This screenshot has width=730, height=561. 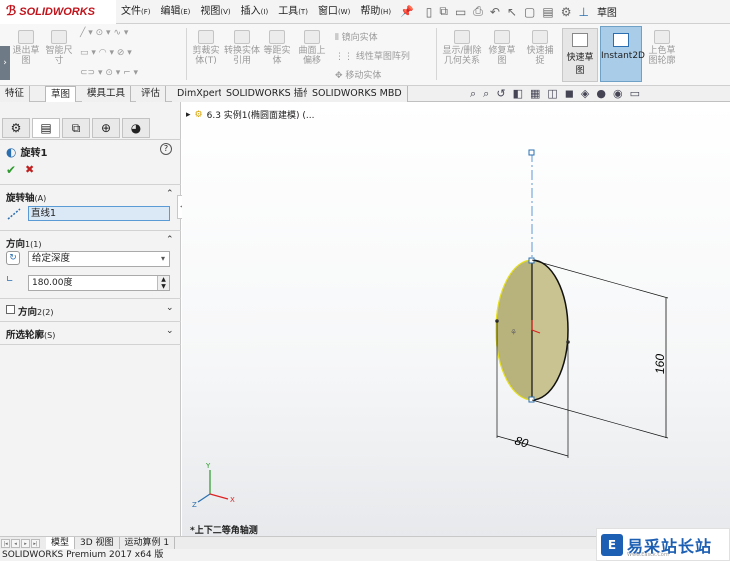 What do you see at coordinates (358, 74) in the screenshot?
I see `move-entities-button: ✥ 移动实体` at bounding box center [358, 74].